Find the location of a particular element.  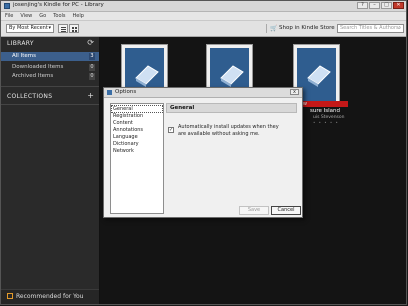

library-title: LIBRARY is located at coordinates (20, 43).